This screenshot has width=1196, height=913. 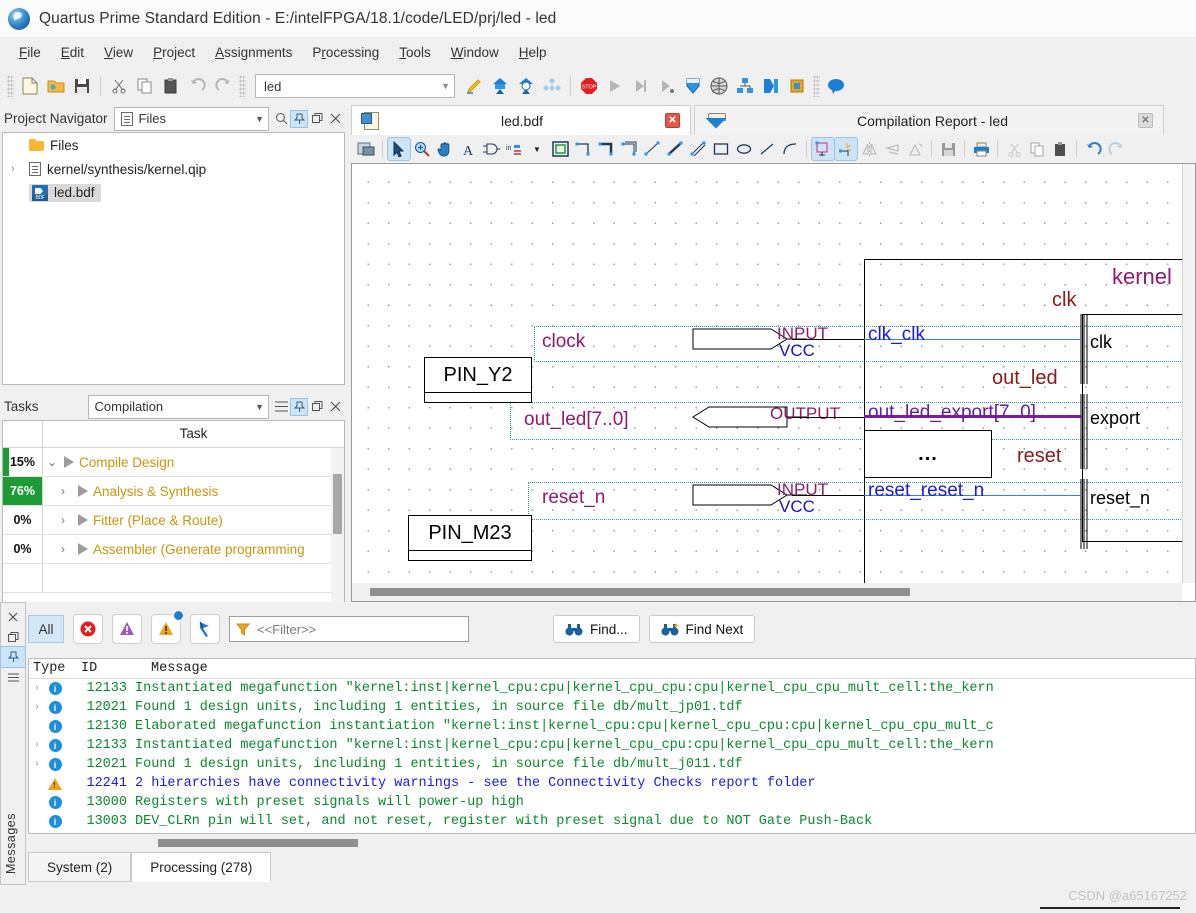 What do you see at coordinates (345, 52) in the screenshot?
I see `menu-processing: Processing` at bounding box center [345, 52].